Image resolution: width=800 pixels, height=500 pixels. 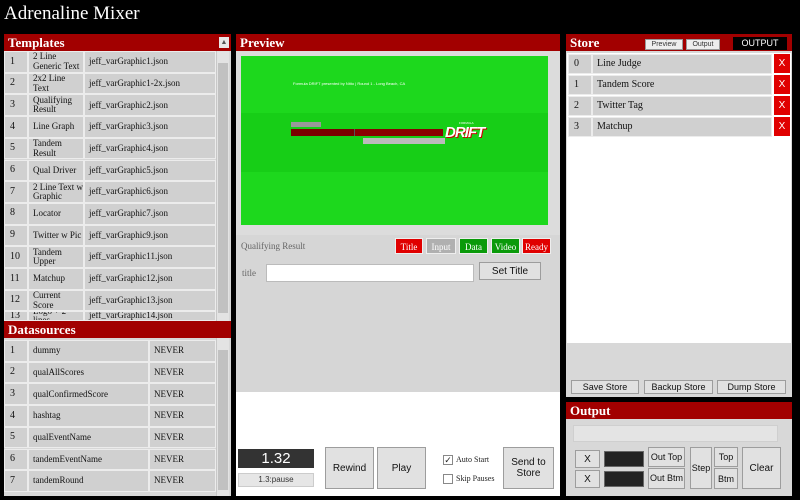 I want to click on datasource-name: dummy, so click(x=88, y=351).